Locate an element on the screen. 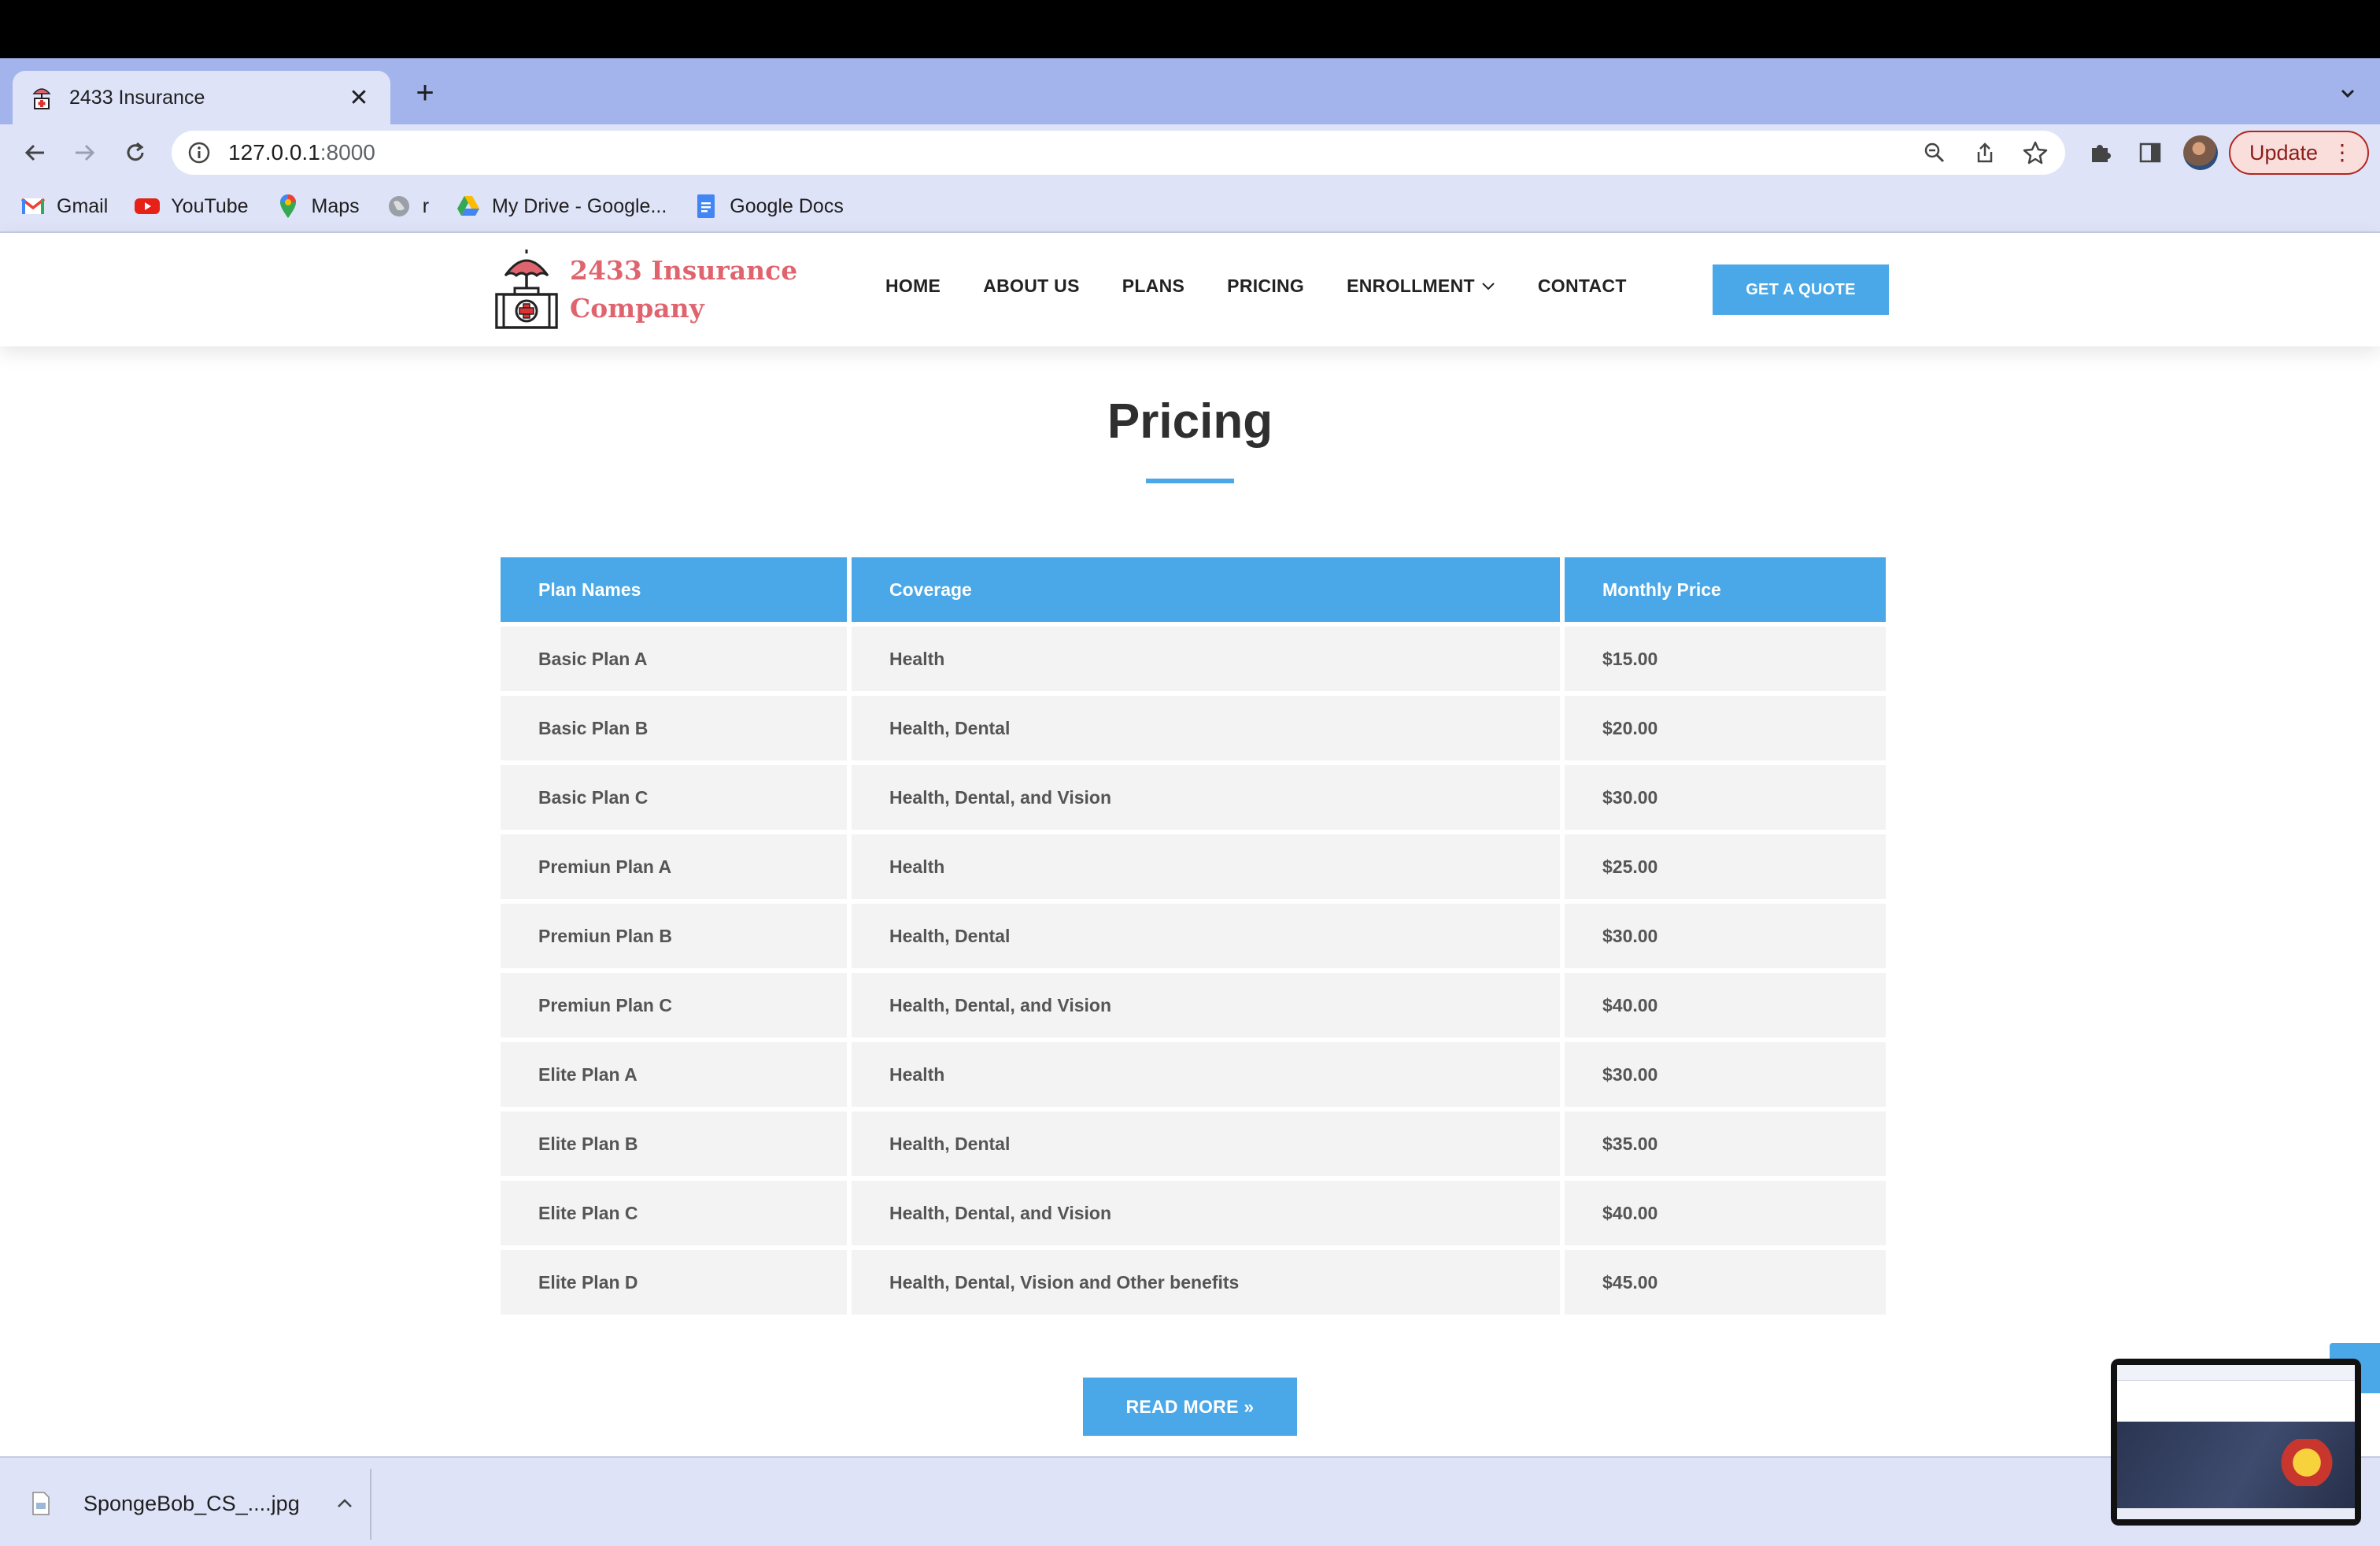 The height and width of the screenshot is (1546, 2380). title-underline is located at coordinates (1190, 481).